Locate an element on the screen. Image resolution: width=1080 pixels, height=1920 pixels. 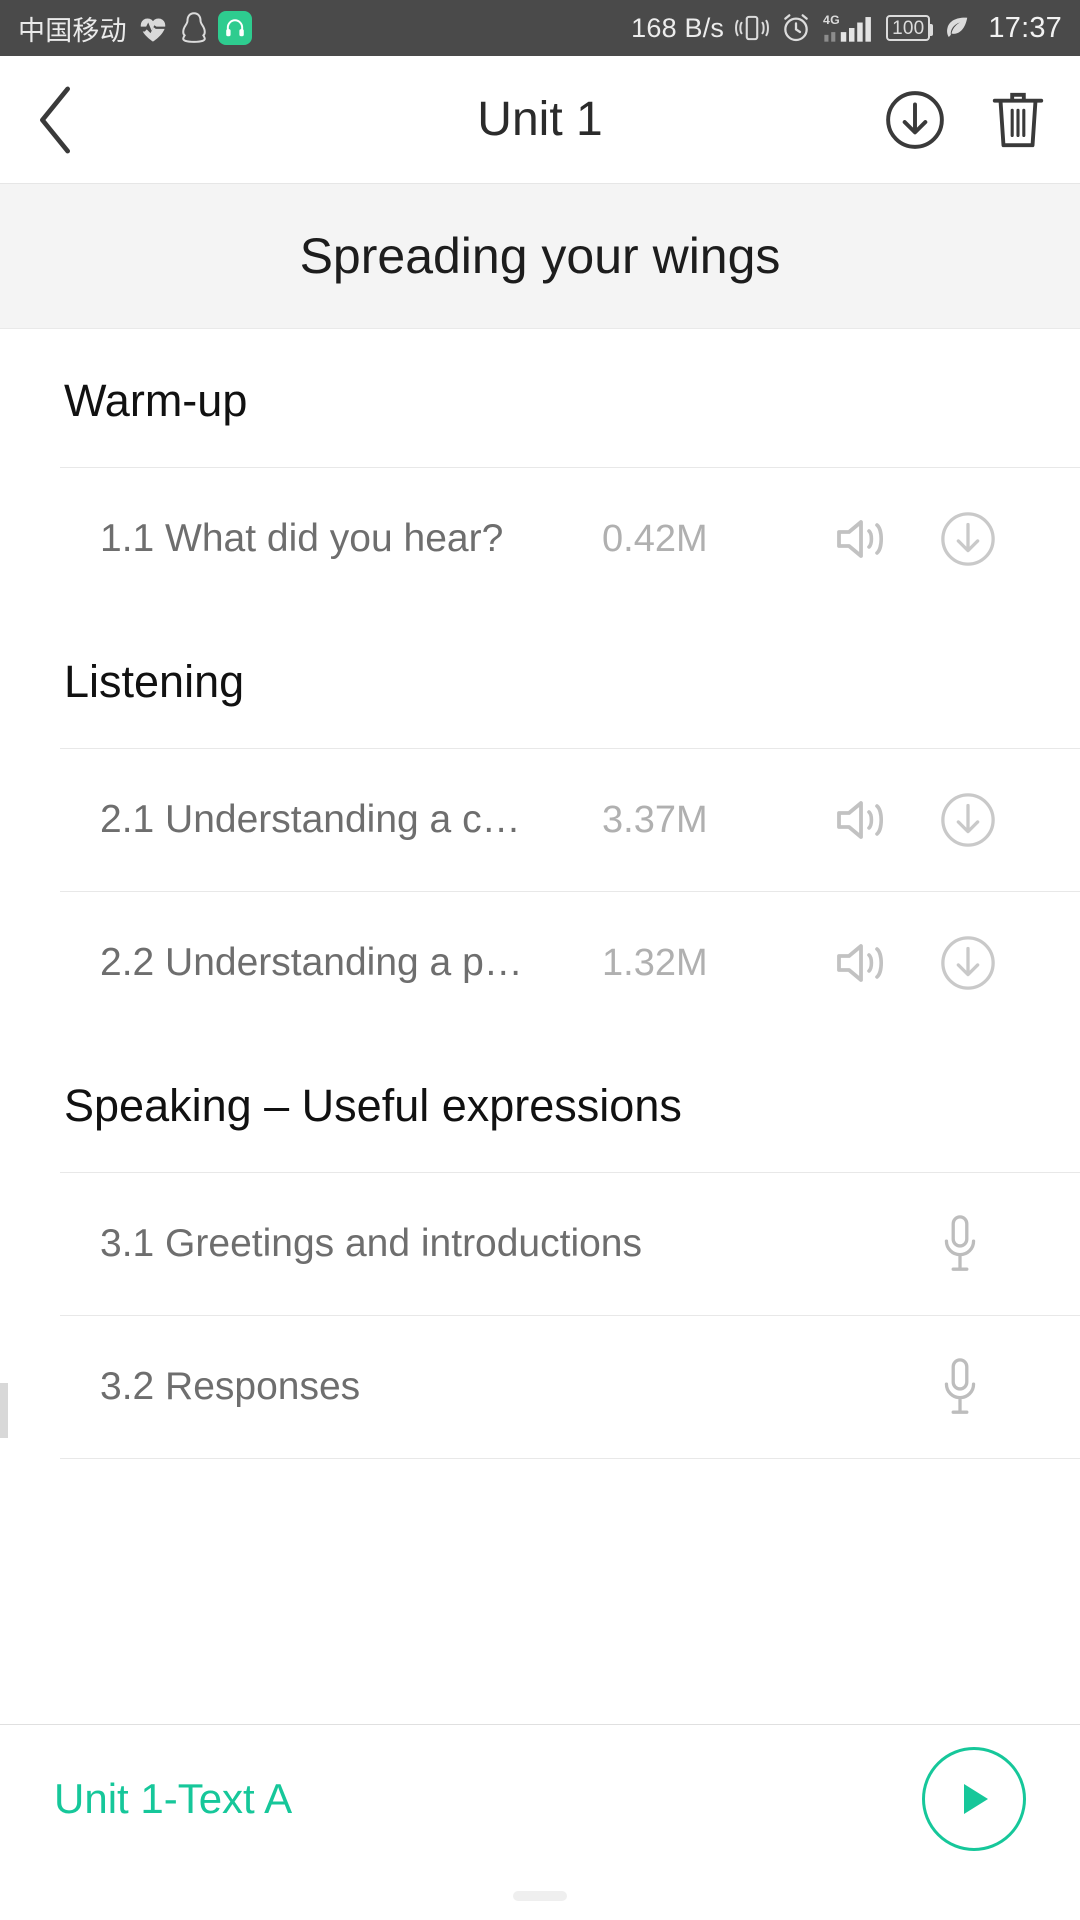
row-label: 3.2 Responses is located at coordinates (230, 1386).